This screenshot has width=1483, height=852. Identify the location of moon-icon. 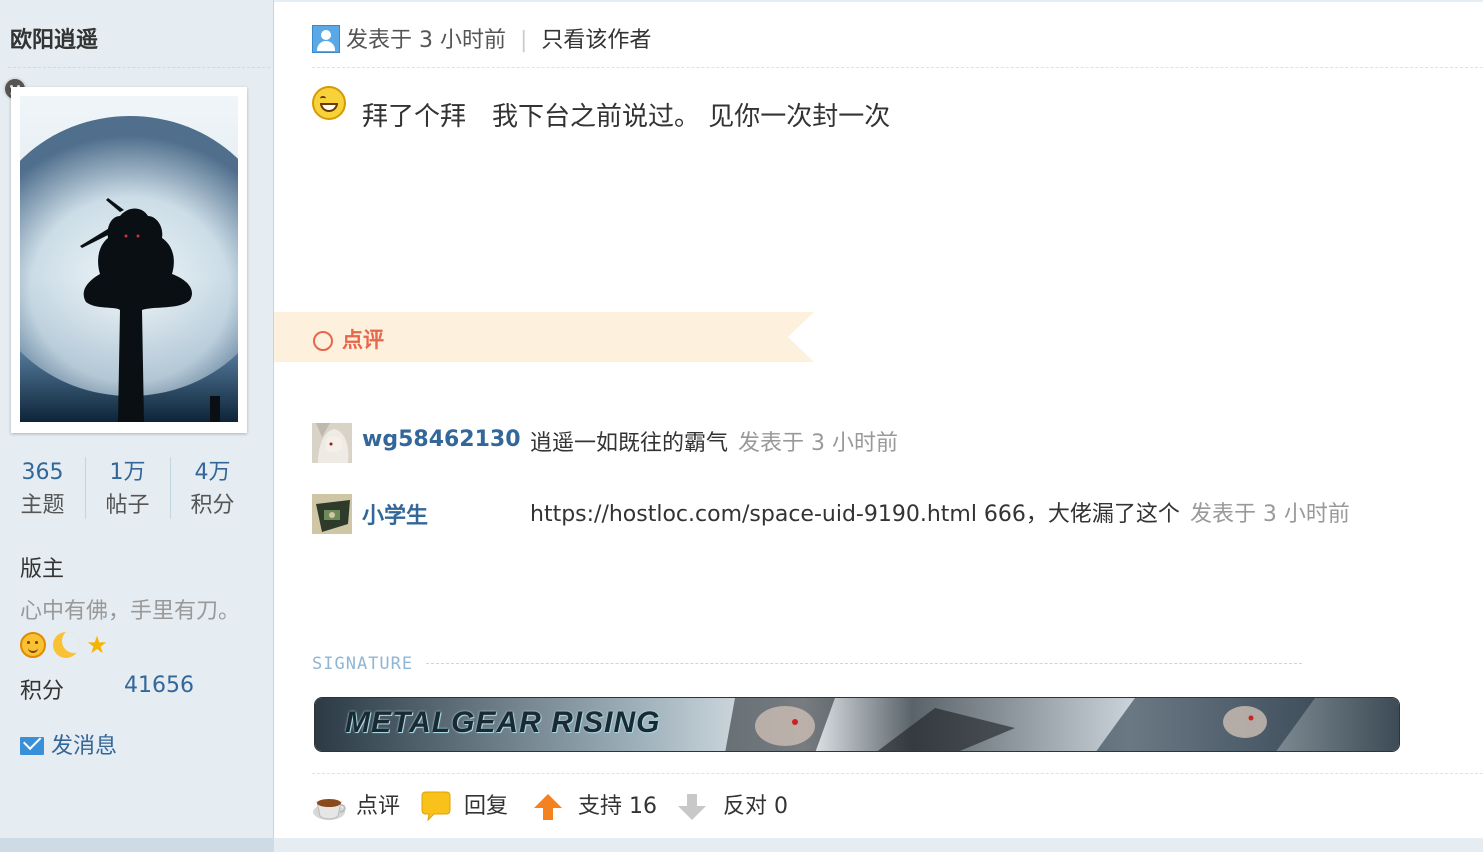
(66, 645).